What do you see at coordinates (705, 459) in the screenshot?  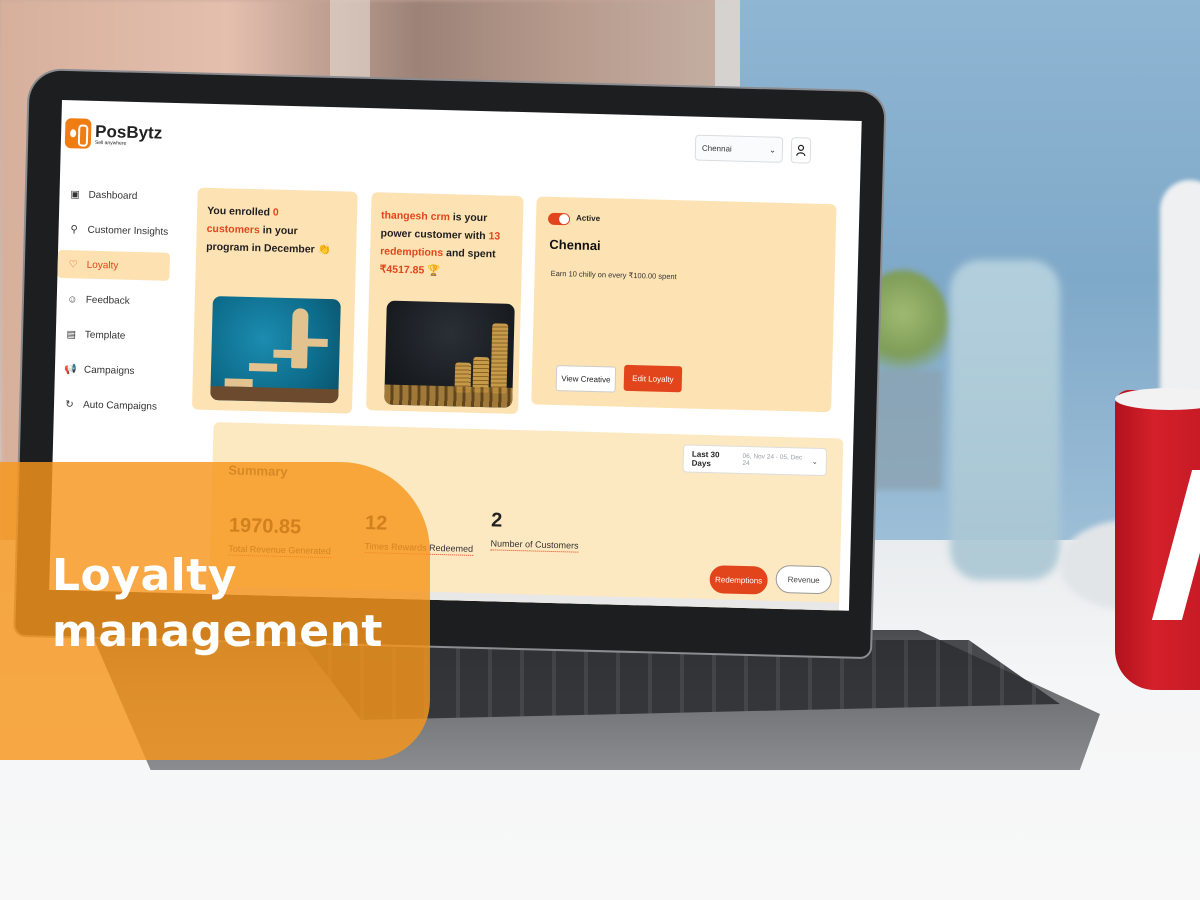 I see `date-filter-label: Last 30 Days` at bounding box center [705, 459].